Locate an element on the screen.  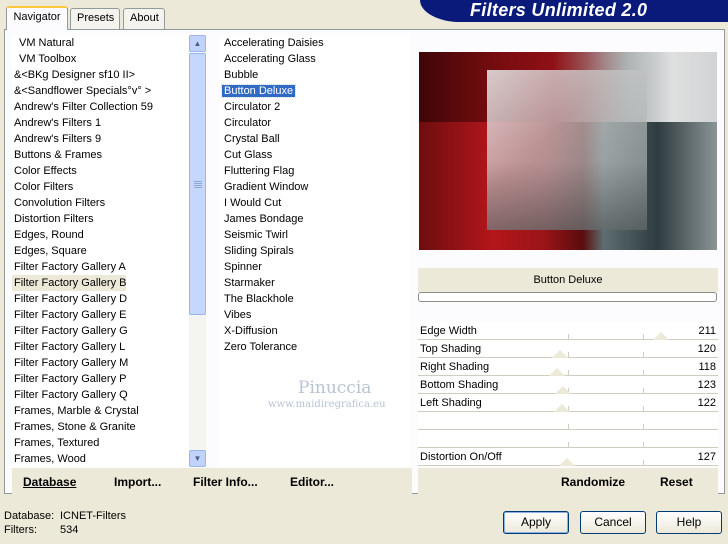
category-item: &<Sandflower Specials°v° > is located at coordinates (101, 91).